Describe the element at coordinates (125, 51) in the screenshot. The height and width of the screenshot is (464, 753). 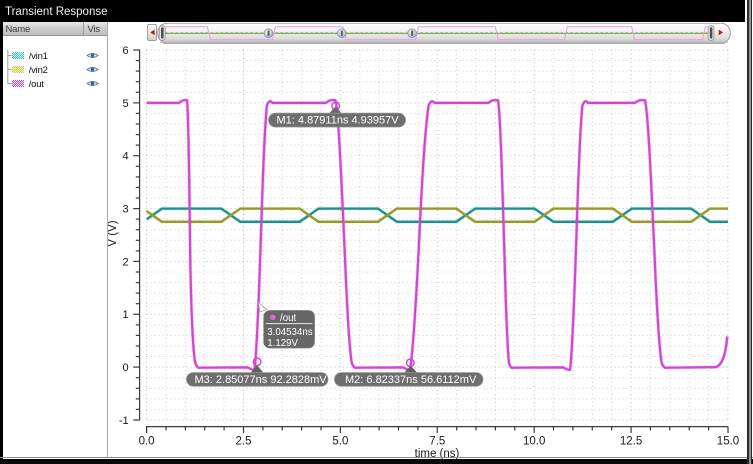
I see `svg-text: 6` at that location.